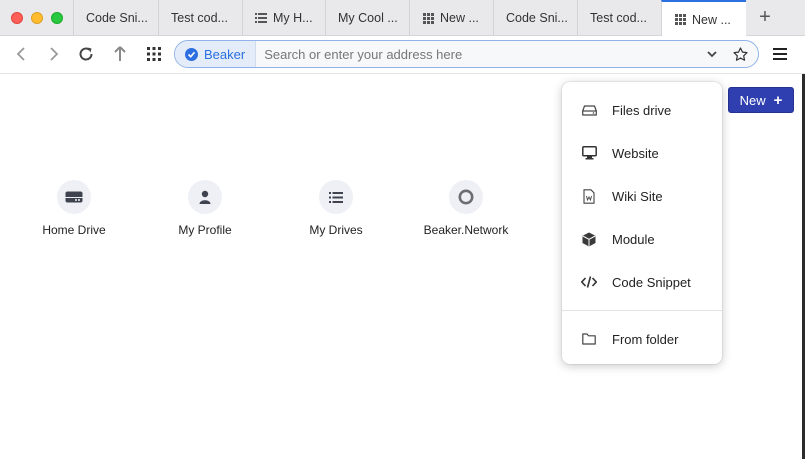 The image size is (805, 459). I want to click on menu-item-wiki-site: Wiki Site, so click(642, 196).